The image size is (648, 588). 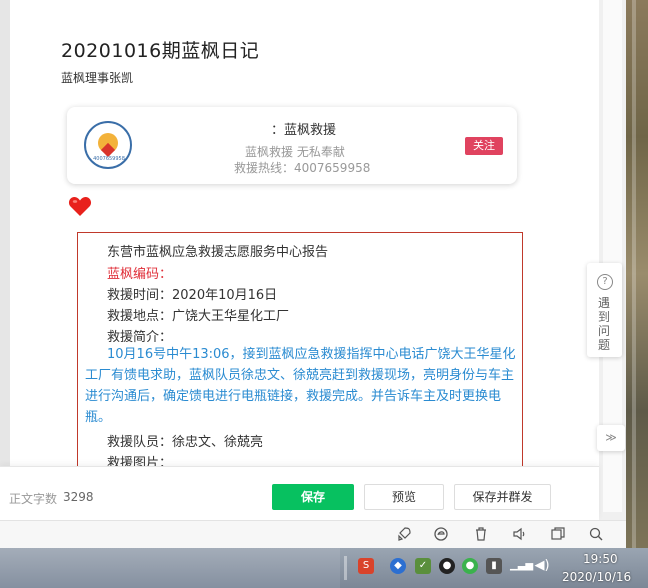 I want to click on bottom-action-bar: 正文字数 3298 保存 预览 保存并群发, so click(x=299, y=493).